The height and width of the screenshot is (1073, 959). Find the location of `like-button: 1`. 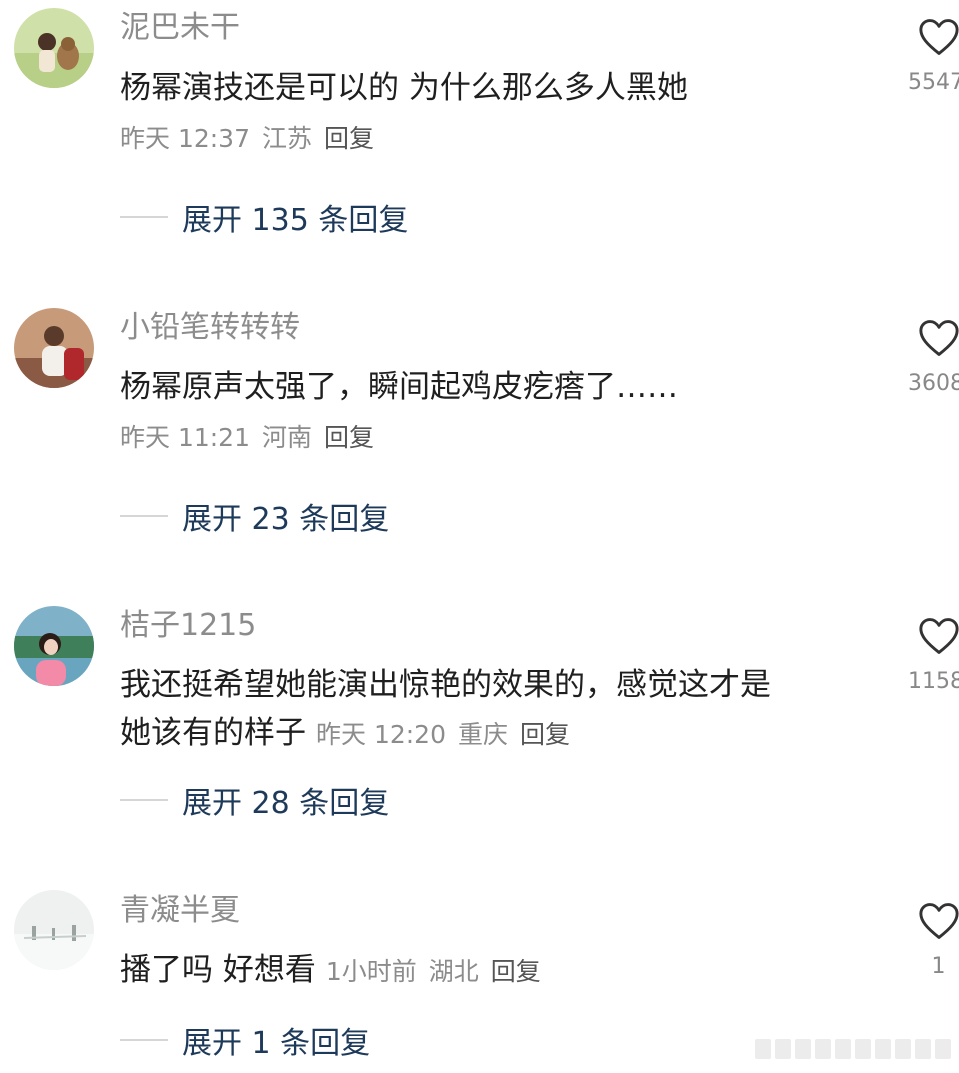

like-button: 1 is located at coordinates (933, 941).